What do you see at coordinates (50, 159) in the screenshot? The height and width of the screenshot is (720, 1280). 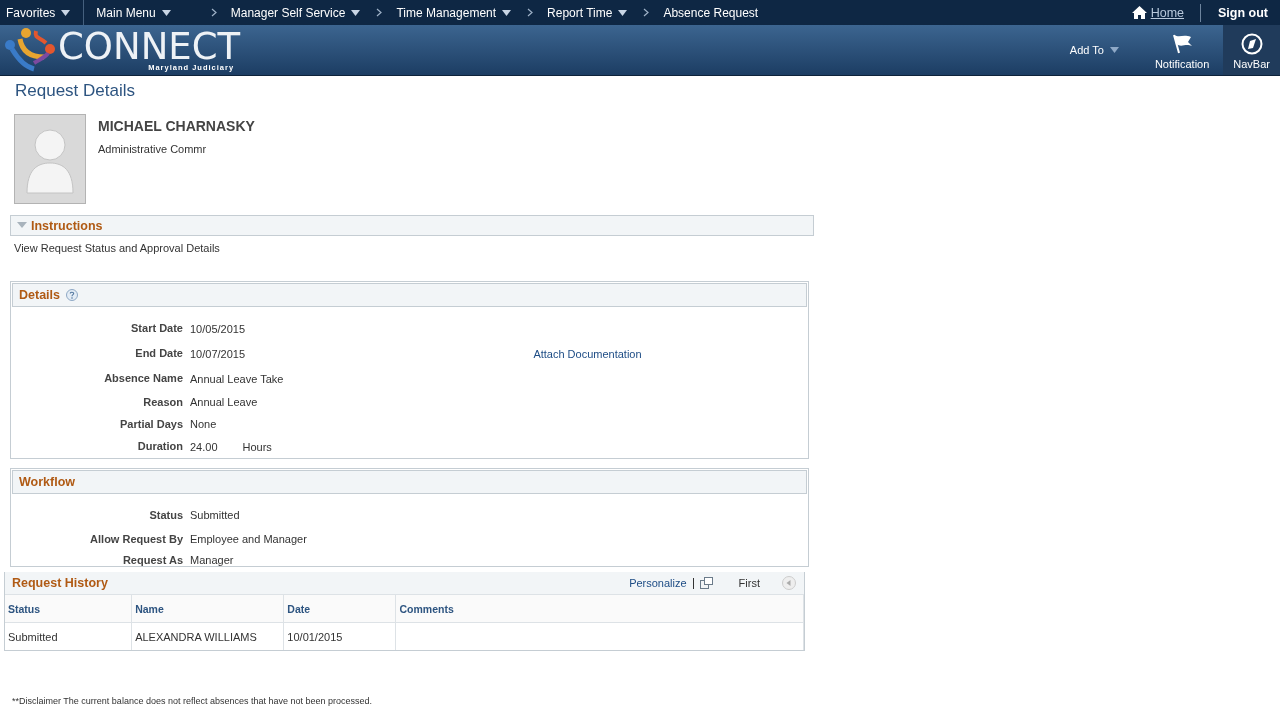 I see `avatar-icon` at bounding box center [50, 159].